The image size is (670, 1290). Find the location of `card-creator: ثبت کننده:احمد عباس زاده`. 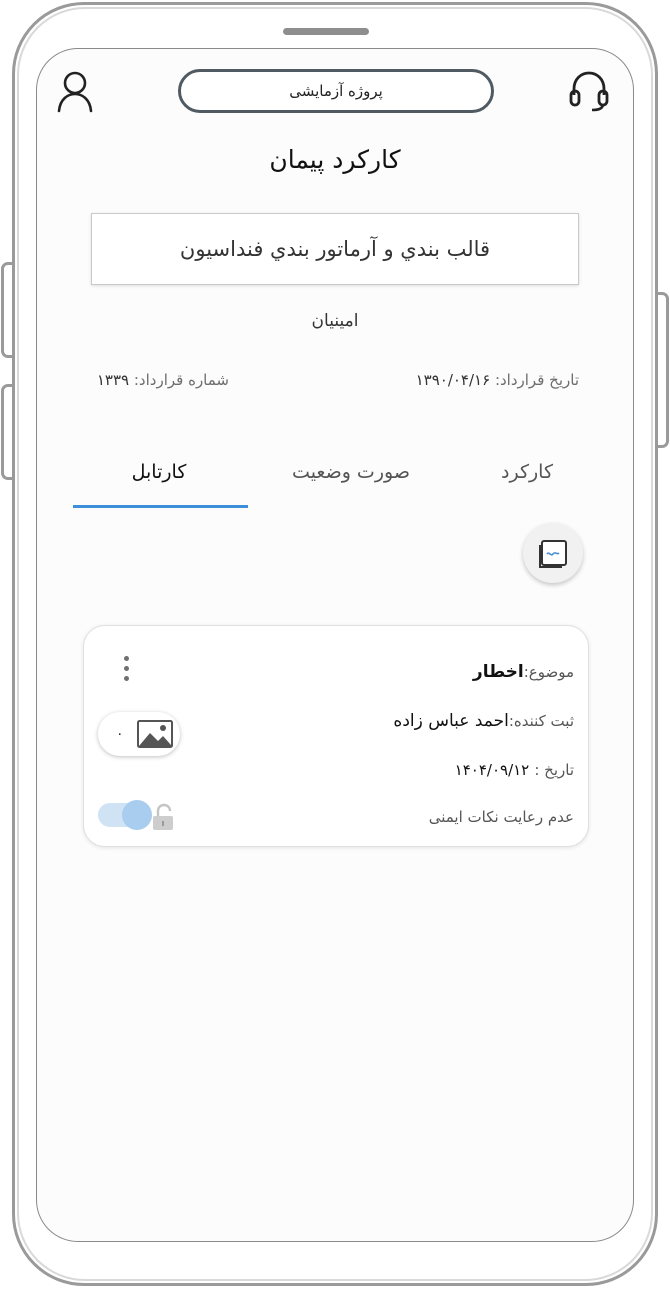

card-creator: ثبت کننده:احمد عباس زاده is located at coordinates (483, 721).